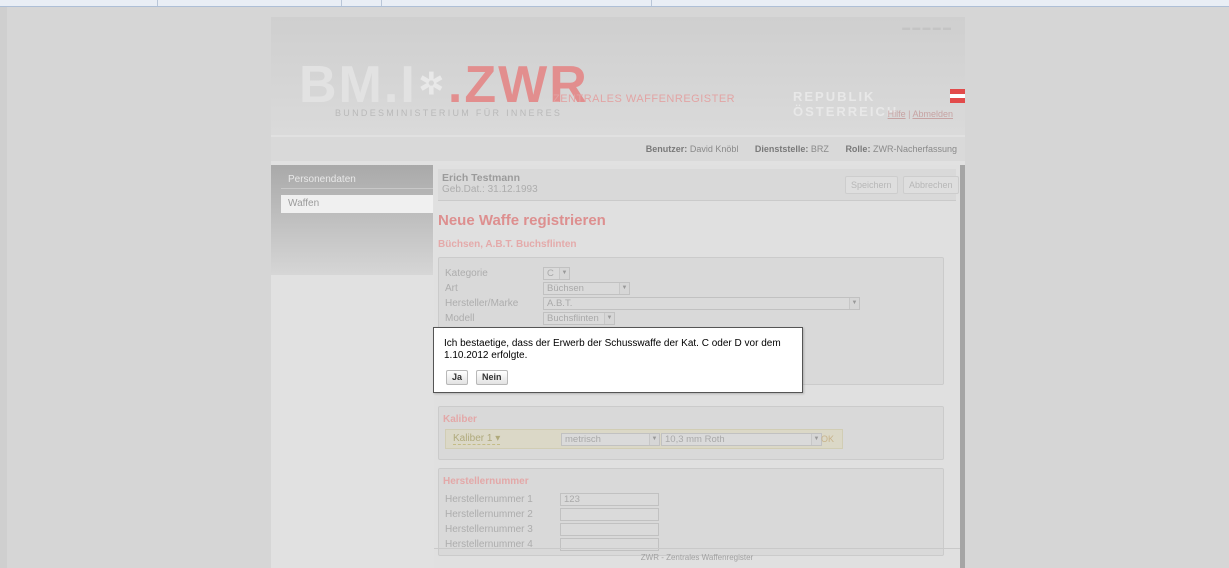 The height and width of the screenshot is (568, 1229). I want to click on sidebar-item-waffen: Waffen, so click(357, 204).